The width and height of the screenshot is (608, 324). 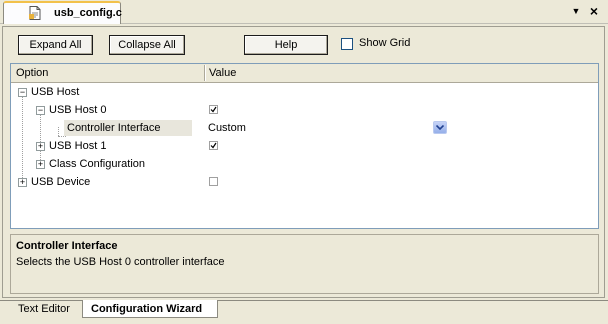 I want to click on tree-row-usb-host-1: + USB Host 1, so click(x=304, y=146).